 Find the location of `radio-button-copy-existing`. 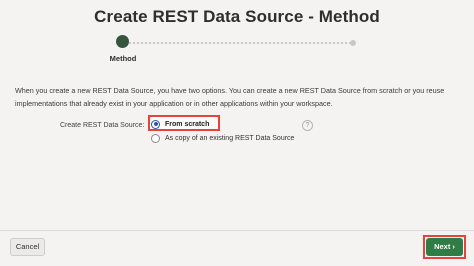

radio-button-copy-existing is located at coordinates (155, 138).